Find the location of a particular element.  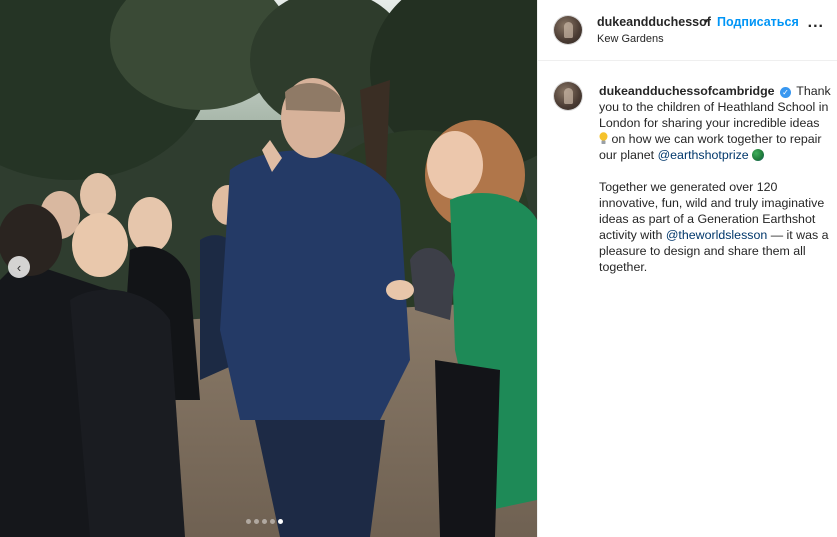

carousel-dots is located at coordinates (264, 521).